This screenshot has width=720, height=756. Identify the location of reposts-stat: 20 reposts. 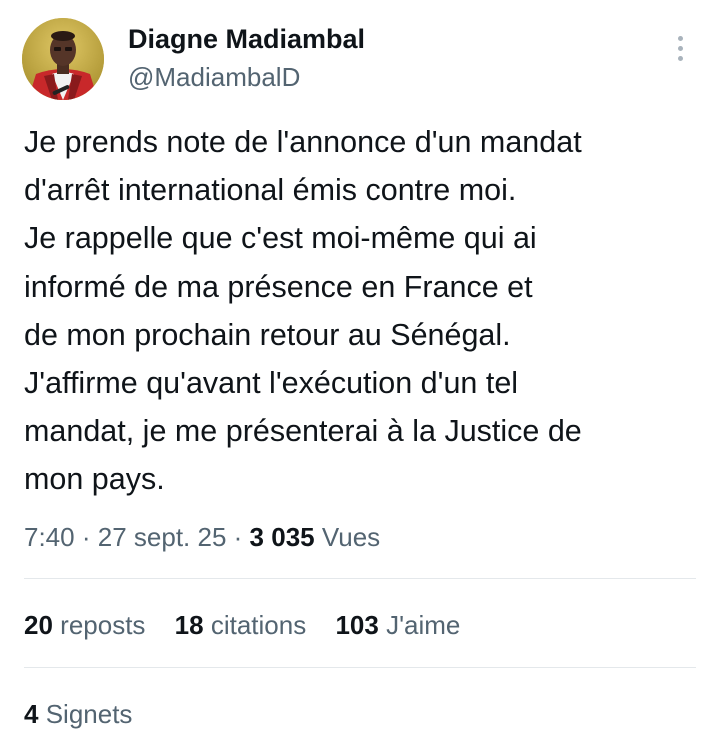
(84, 625).